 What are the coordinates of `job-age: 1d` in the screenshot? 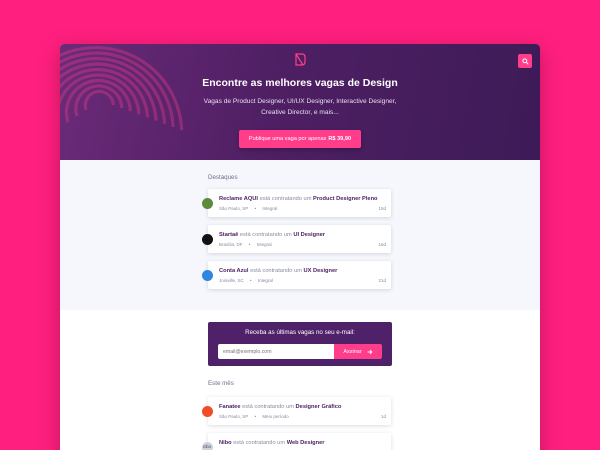 It's located at (383, 416).